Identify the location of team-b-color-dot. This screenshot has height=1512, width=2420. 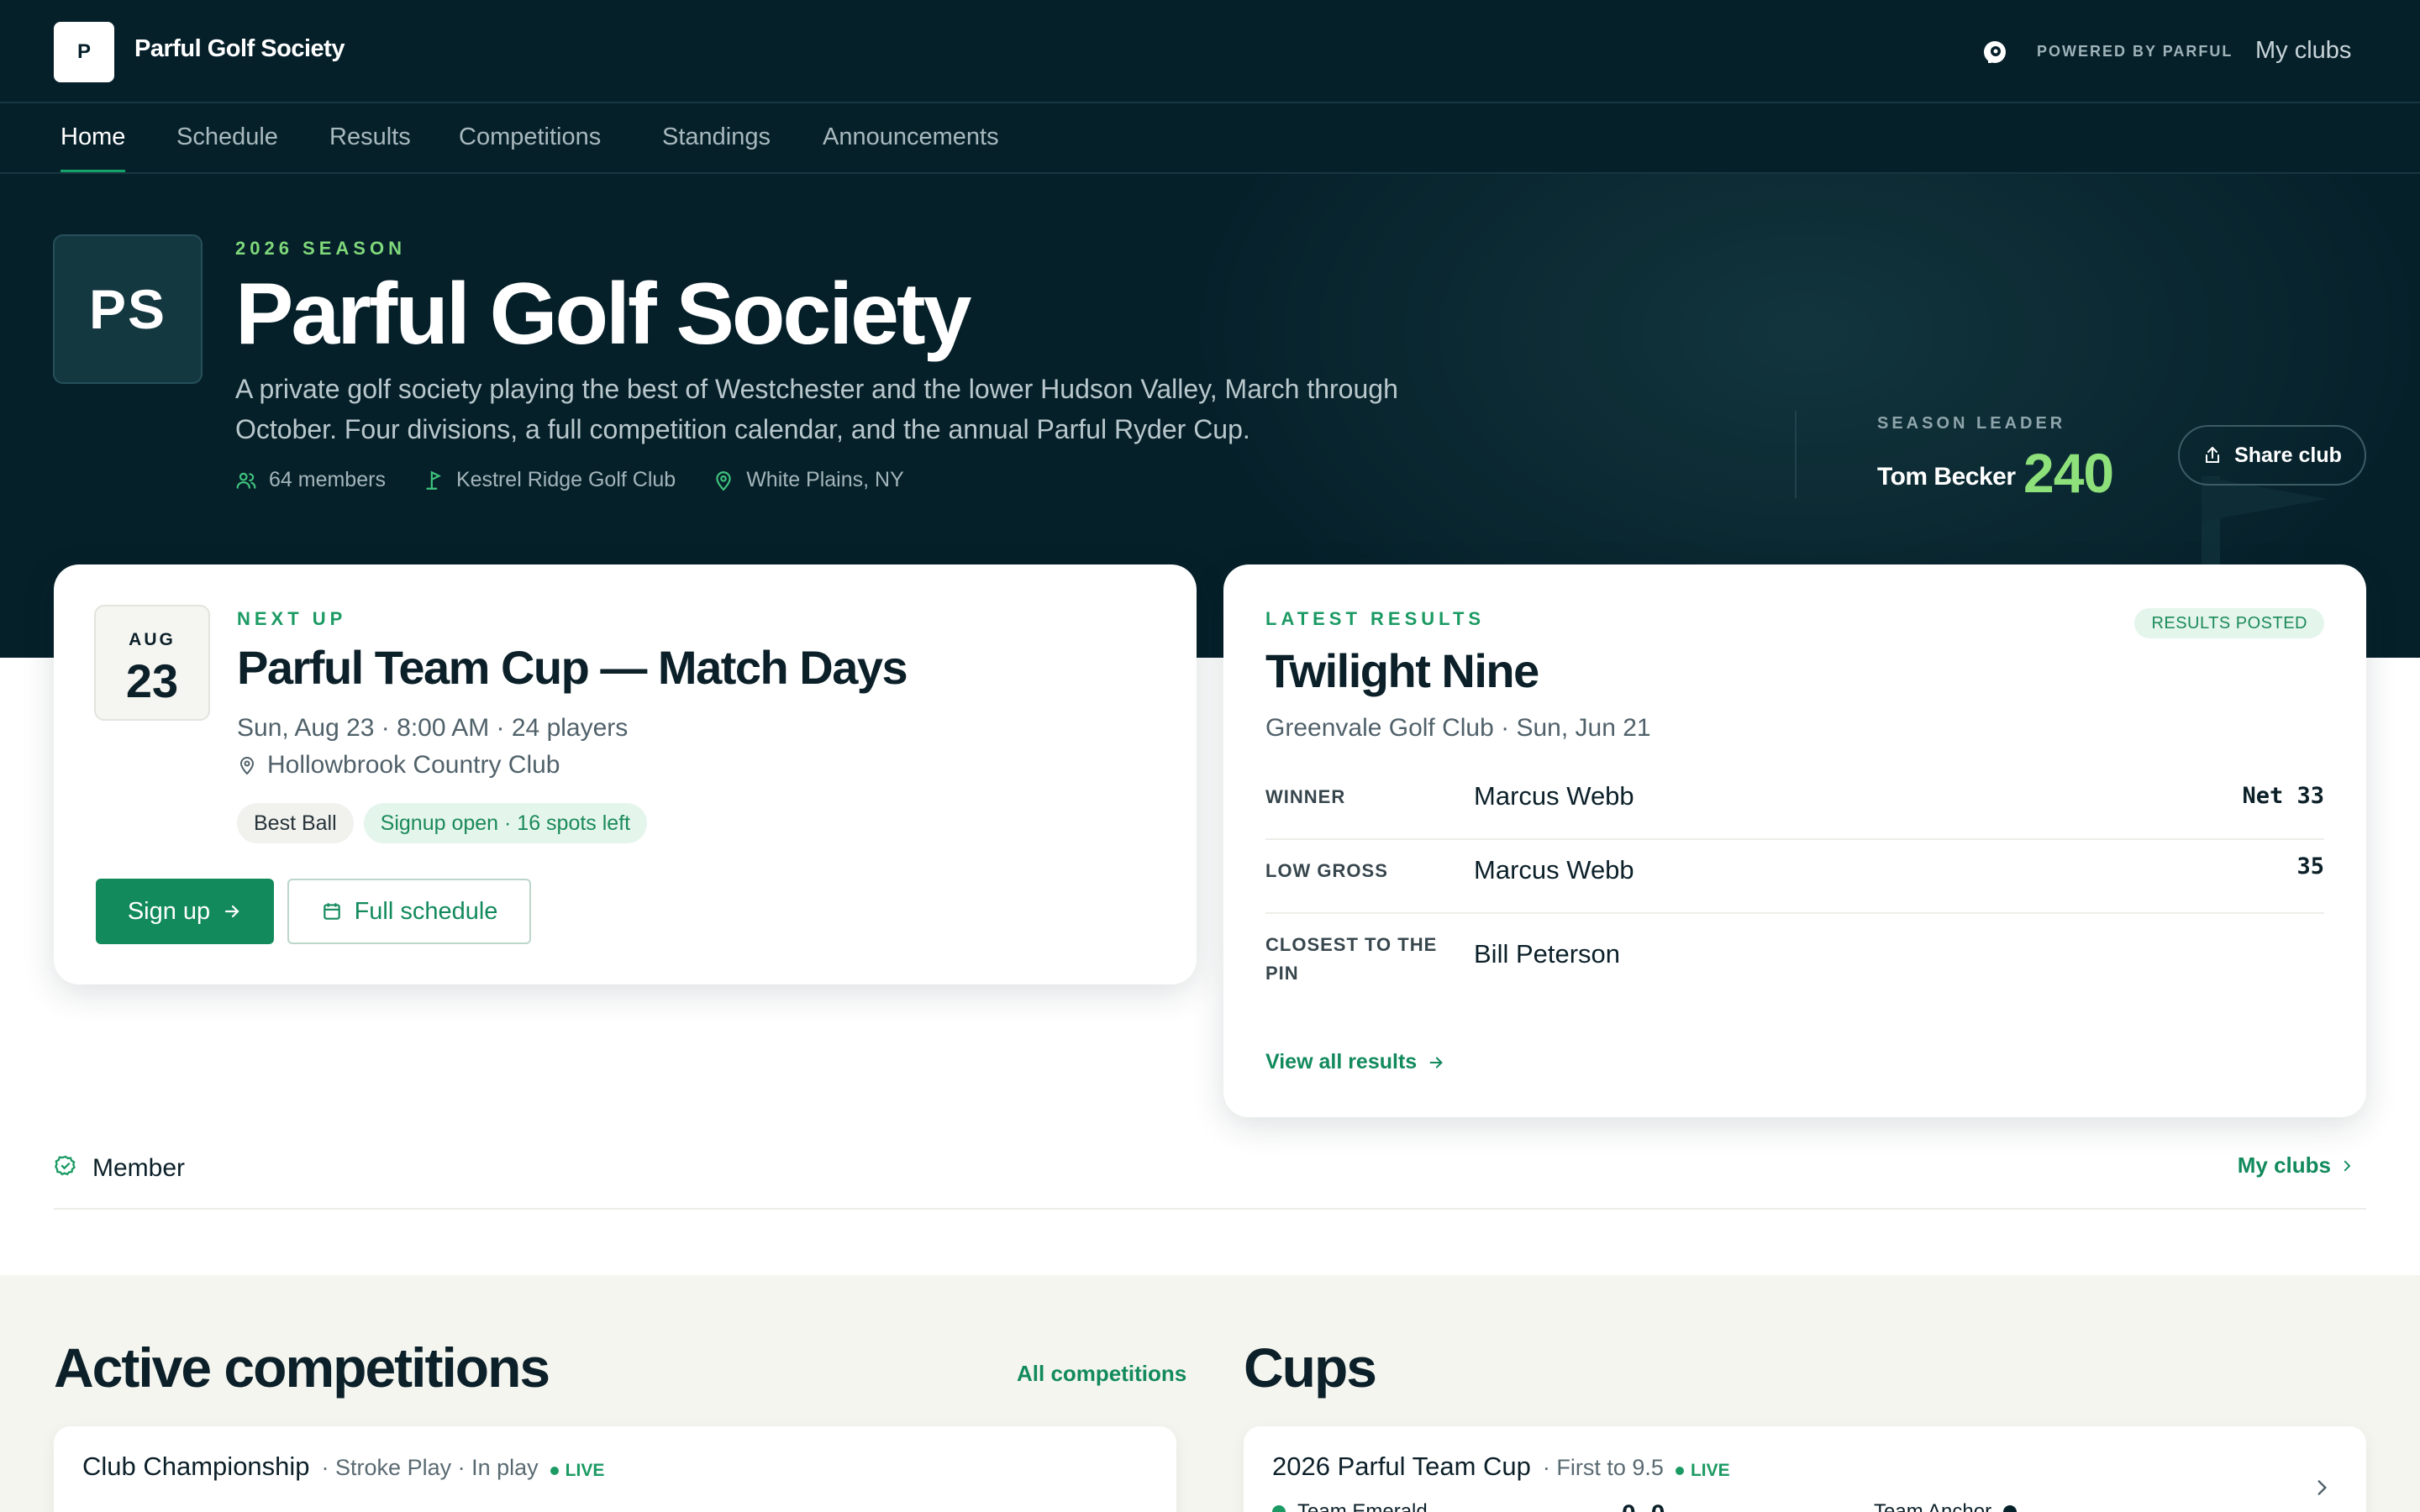
(2010, 1508).